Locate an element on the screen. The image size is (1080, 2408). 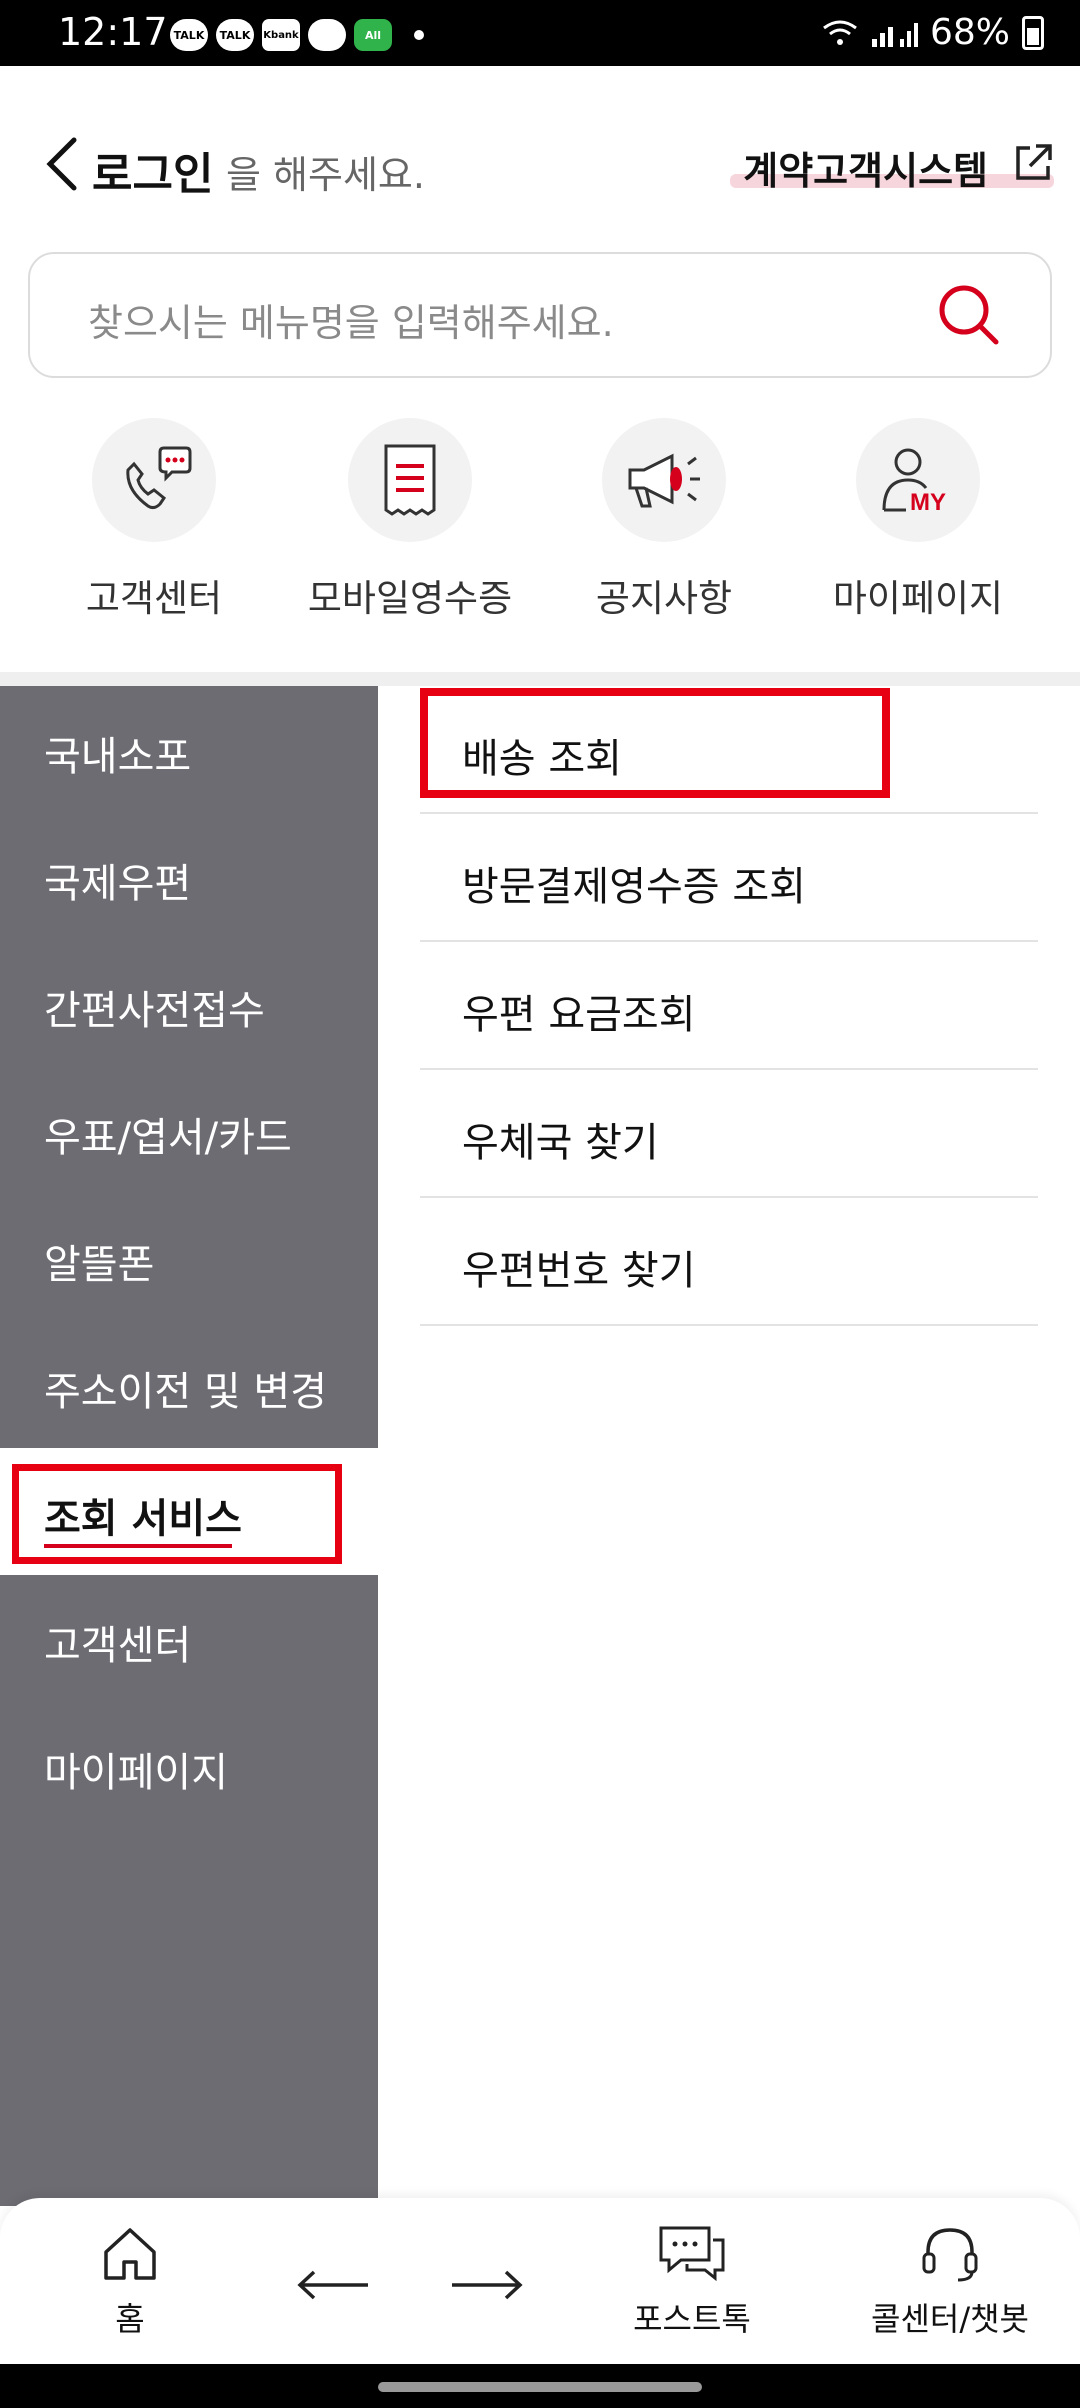
chat-bubbles-icon is located at coordinates (692, 2254).